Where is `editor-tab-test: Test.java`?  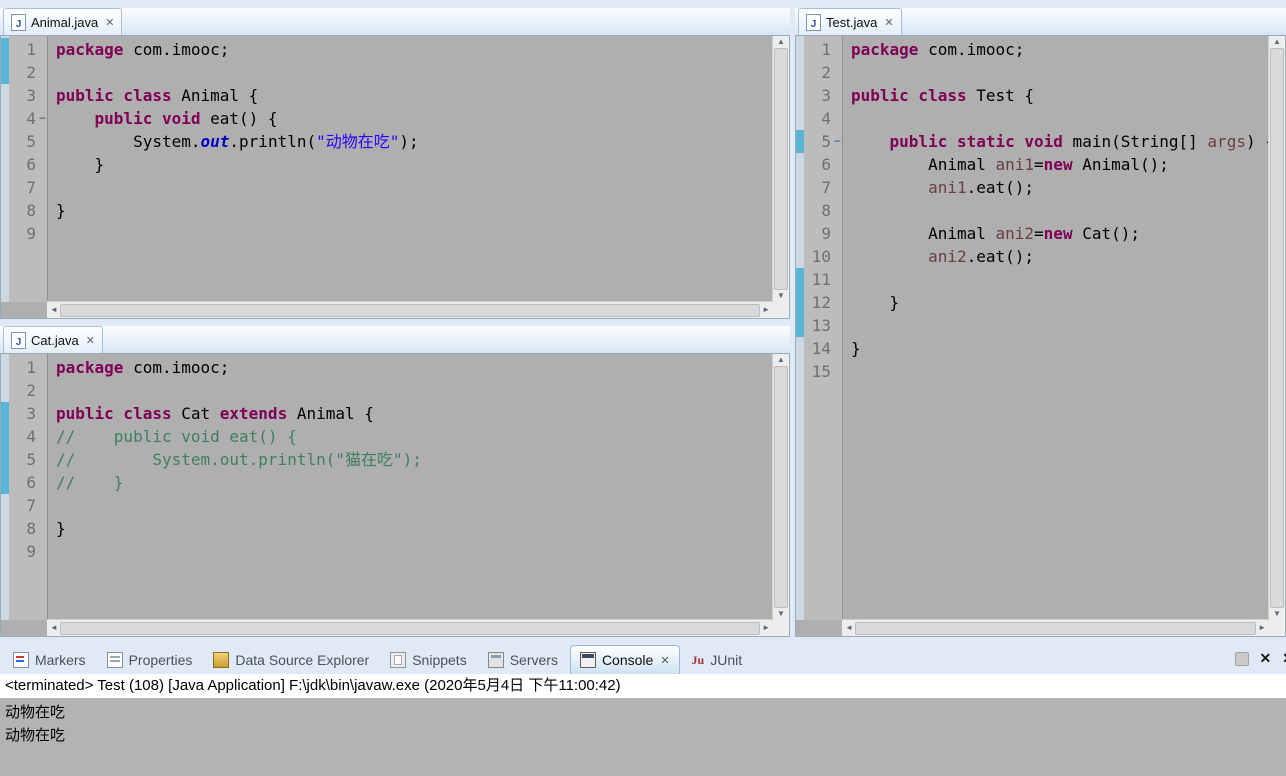
editor-tab-test: Test.java is located at coordinates (850, 21).